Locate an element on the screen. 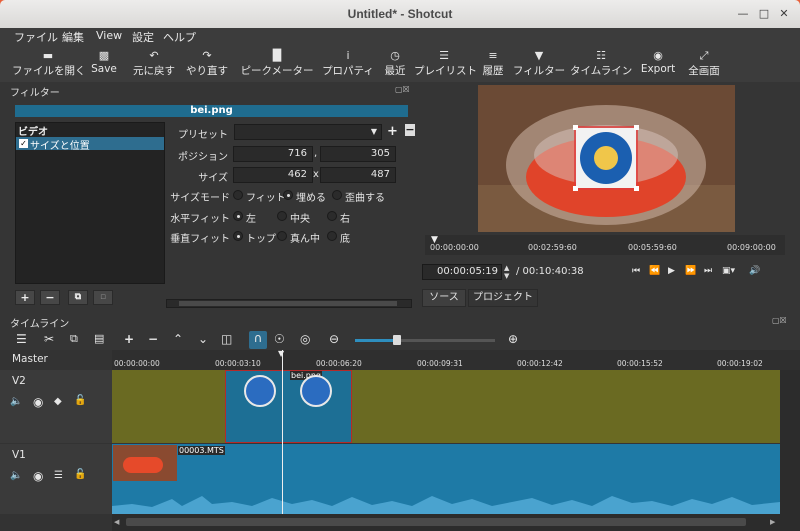 The image size is (800, 531). scroll-left-icon: ◀ is located at coordinates (116, 522).